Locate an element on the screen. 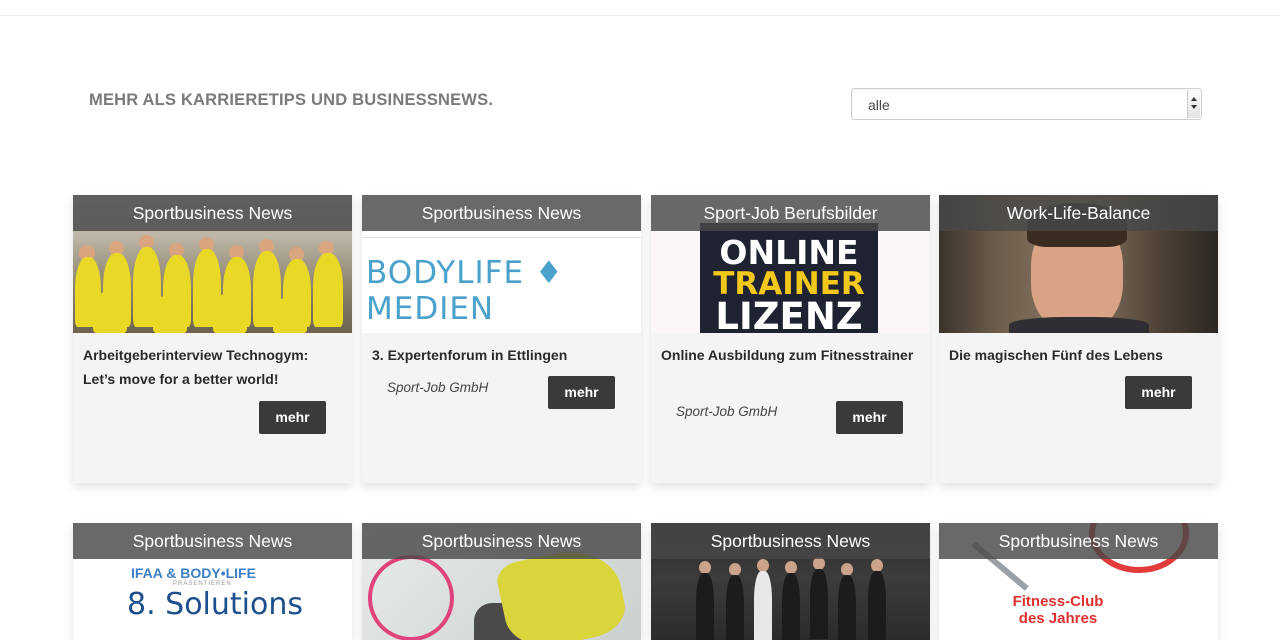  select-stepper-icon is located at coordinates (1193, 104).